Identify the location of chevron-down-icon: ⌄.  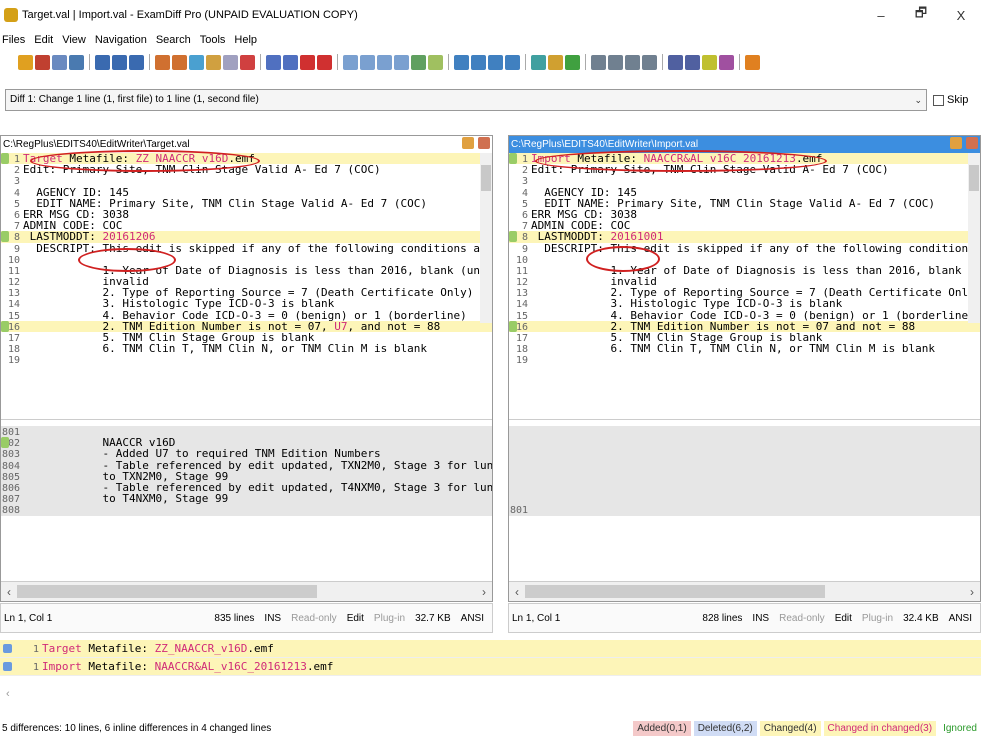
(918, 100).